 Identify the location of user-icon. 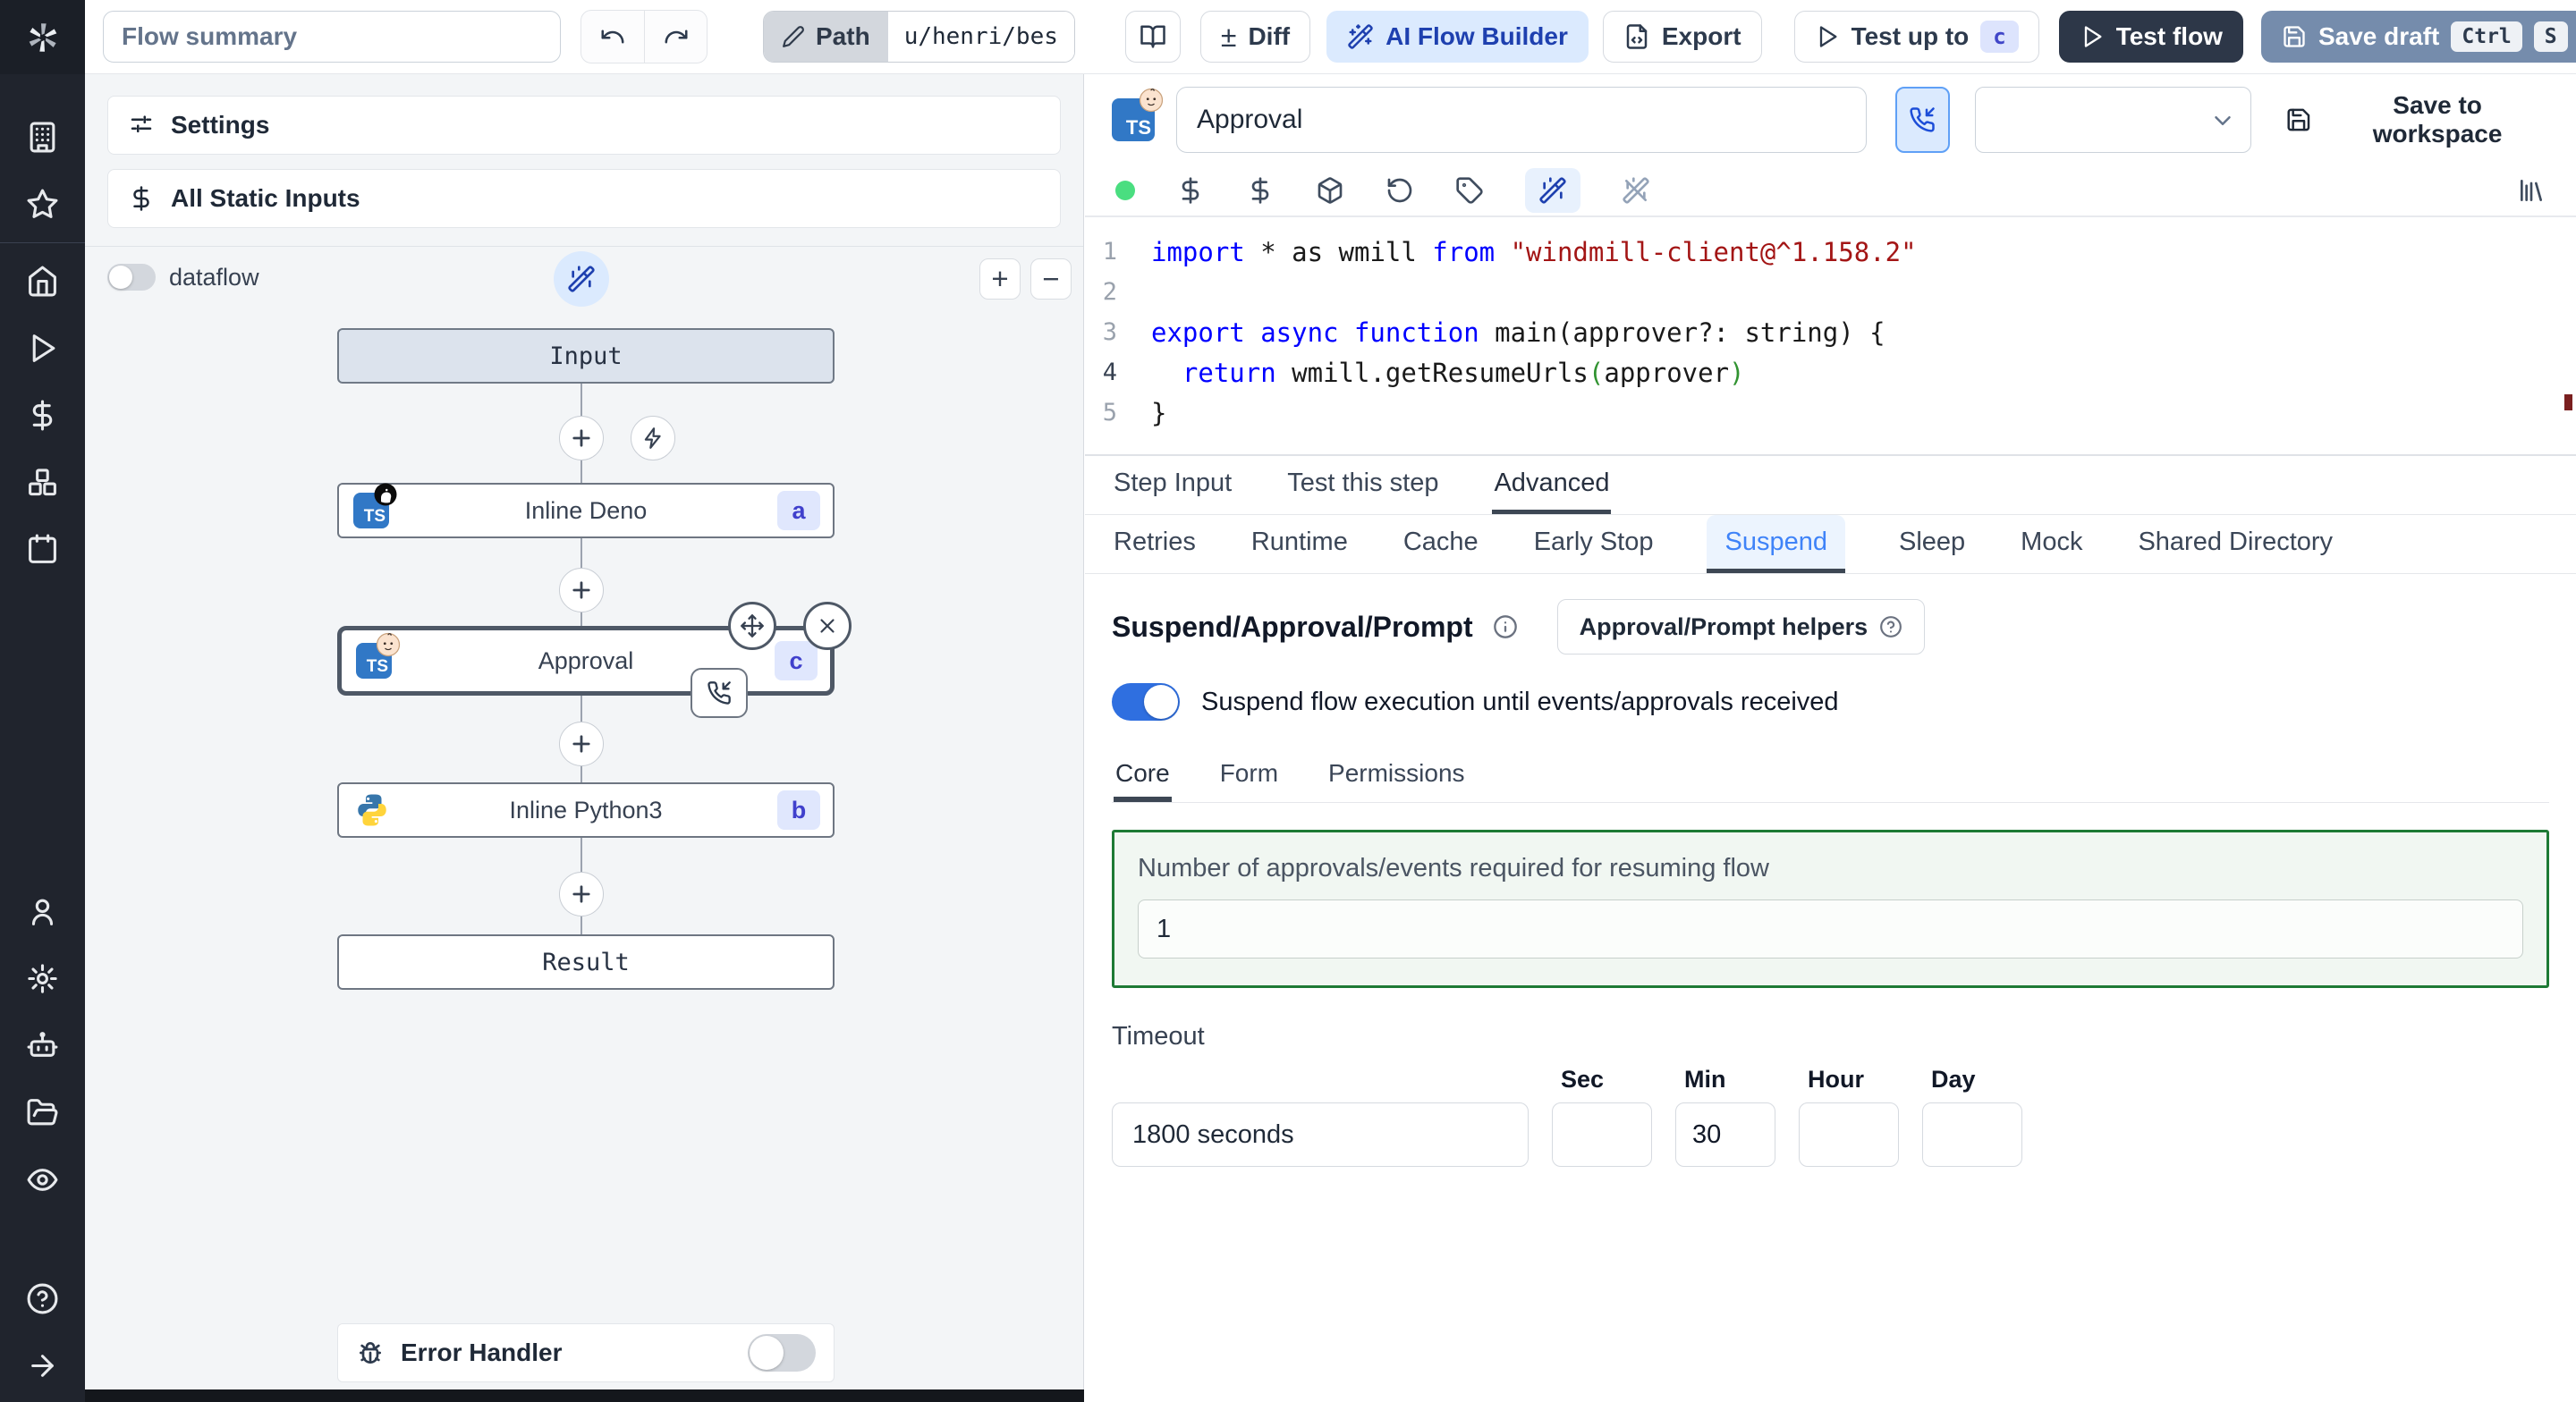
(42, 911).